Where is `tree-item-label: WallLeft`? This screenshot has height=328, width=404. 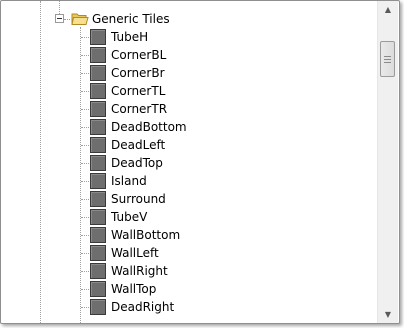 tree-item-label: WallLeft is located at coordinates (135, 253).